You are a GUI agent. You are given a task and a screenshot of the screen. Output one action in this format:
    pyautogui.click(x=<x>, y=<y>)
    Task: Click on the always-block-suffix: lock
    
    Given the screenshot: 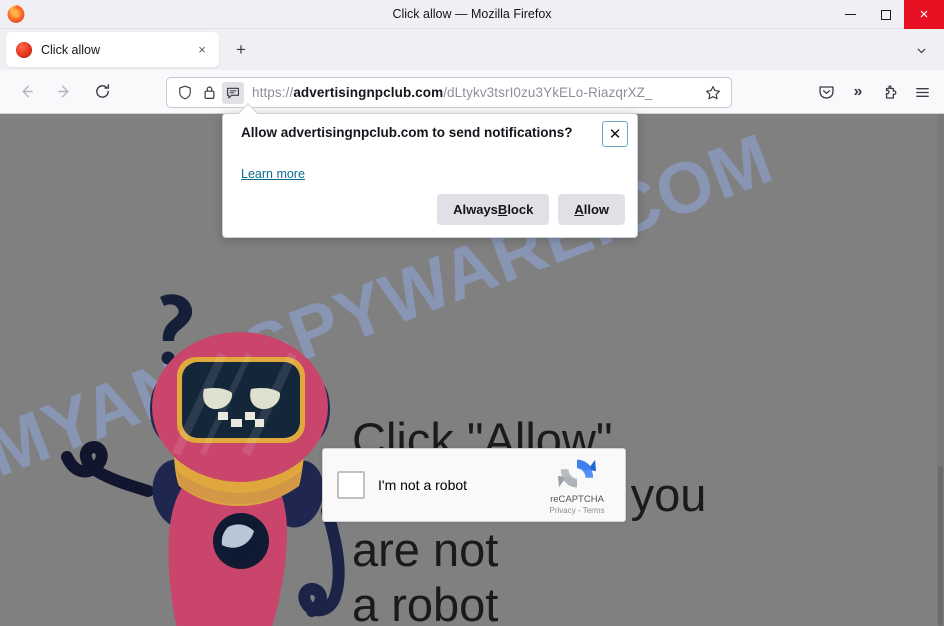 What is the action you would take?
    pyautogui.click(x=520, y=209)
    